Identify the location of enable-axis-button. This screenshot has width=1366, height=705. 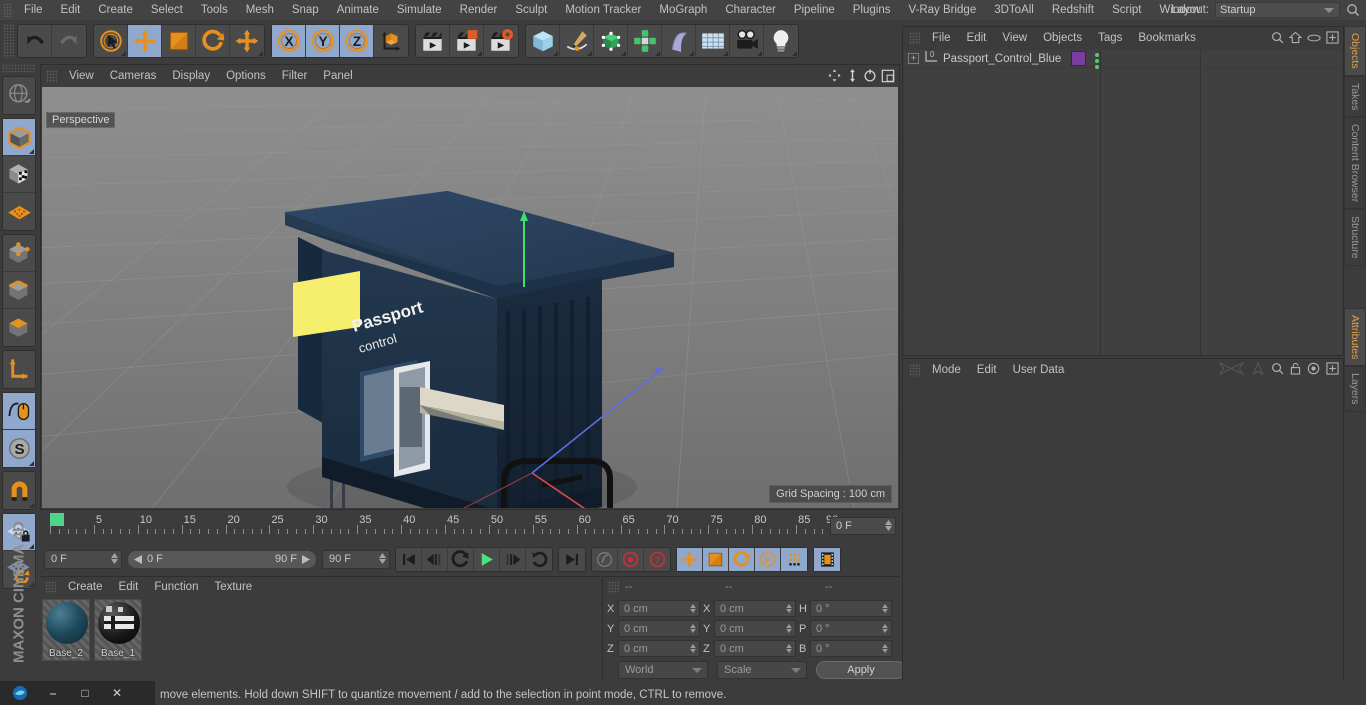
(19, 369).